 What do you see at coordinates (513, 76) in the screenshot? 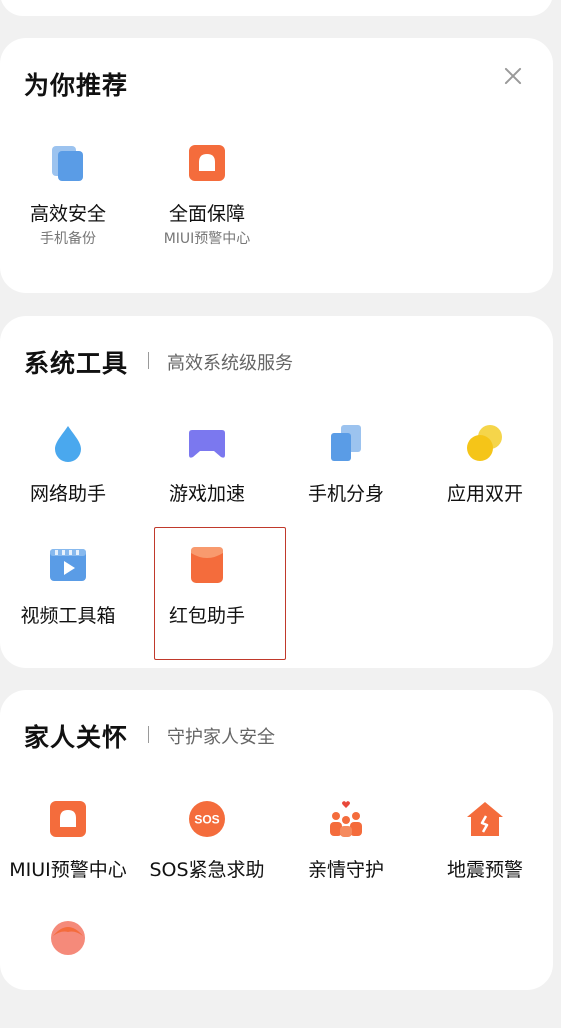
I see `close-icon` at bounding box center [513, 76].